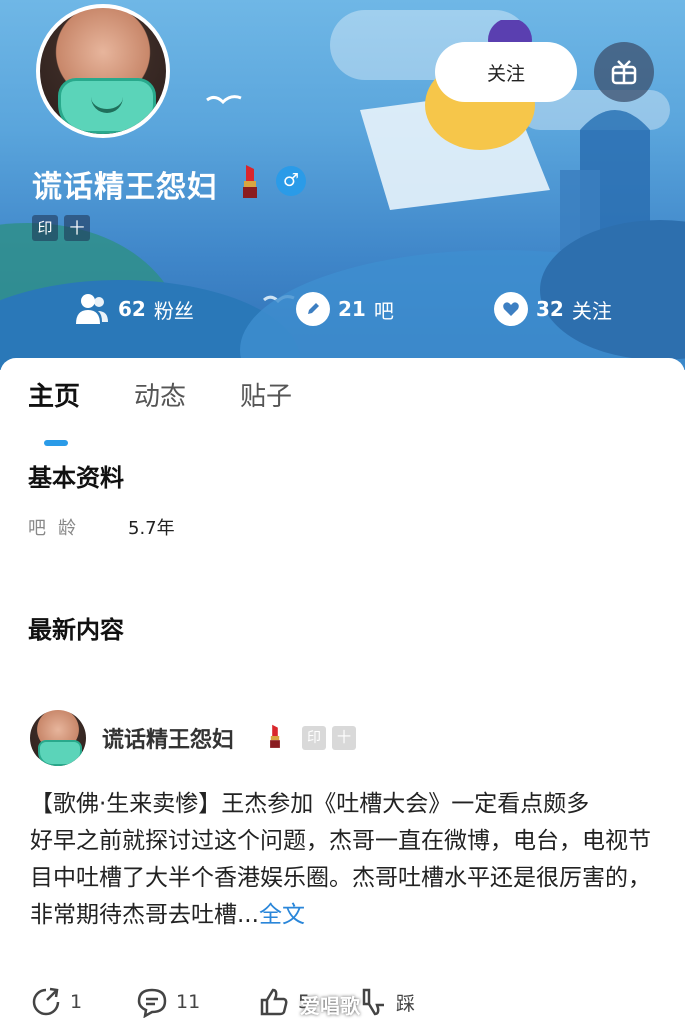  What do you see at coordinates (76, 478) in the screenshot?
I see `basic-info-title: 基本资料` at bounding box center [76, 478].